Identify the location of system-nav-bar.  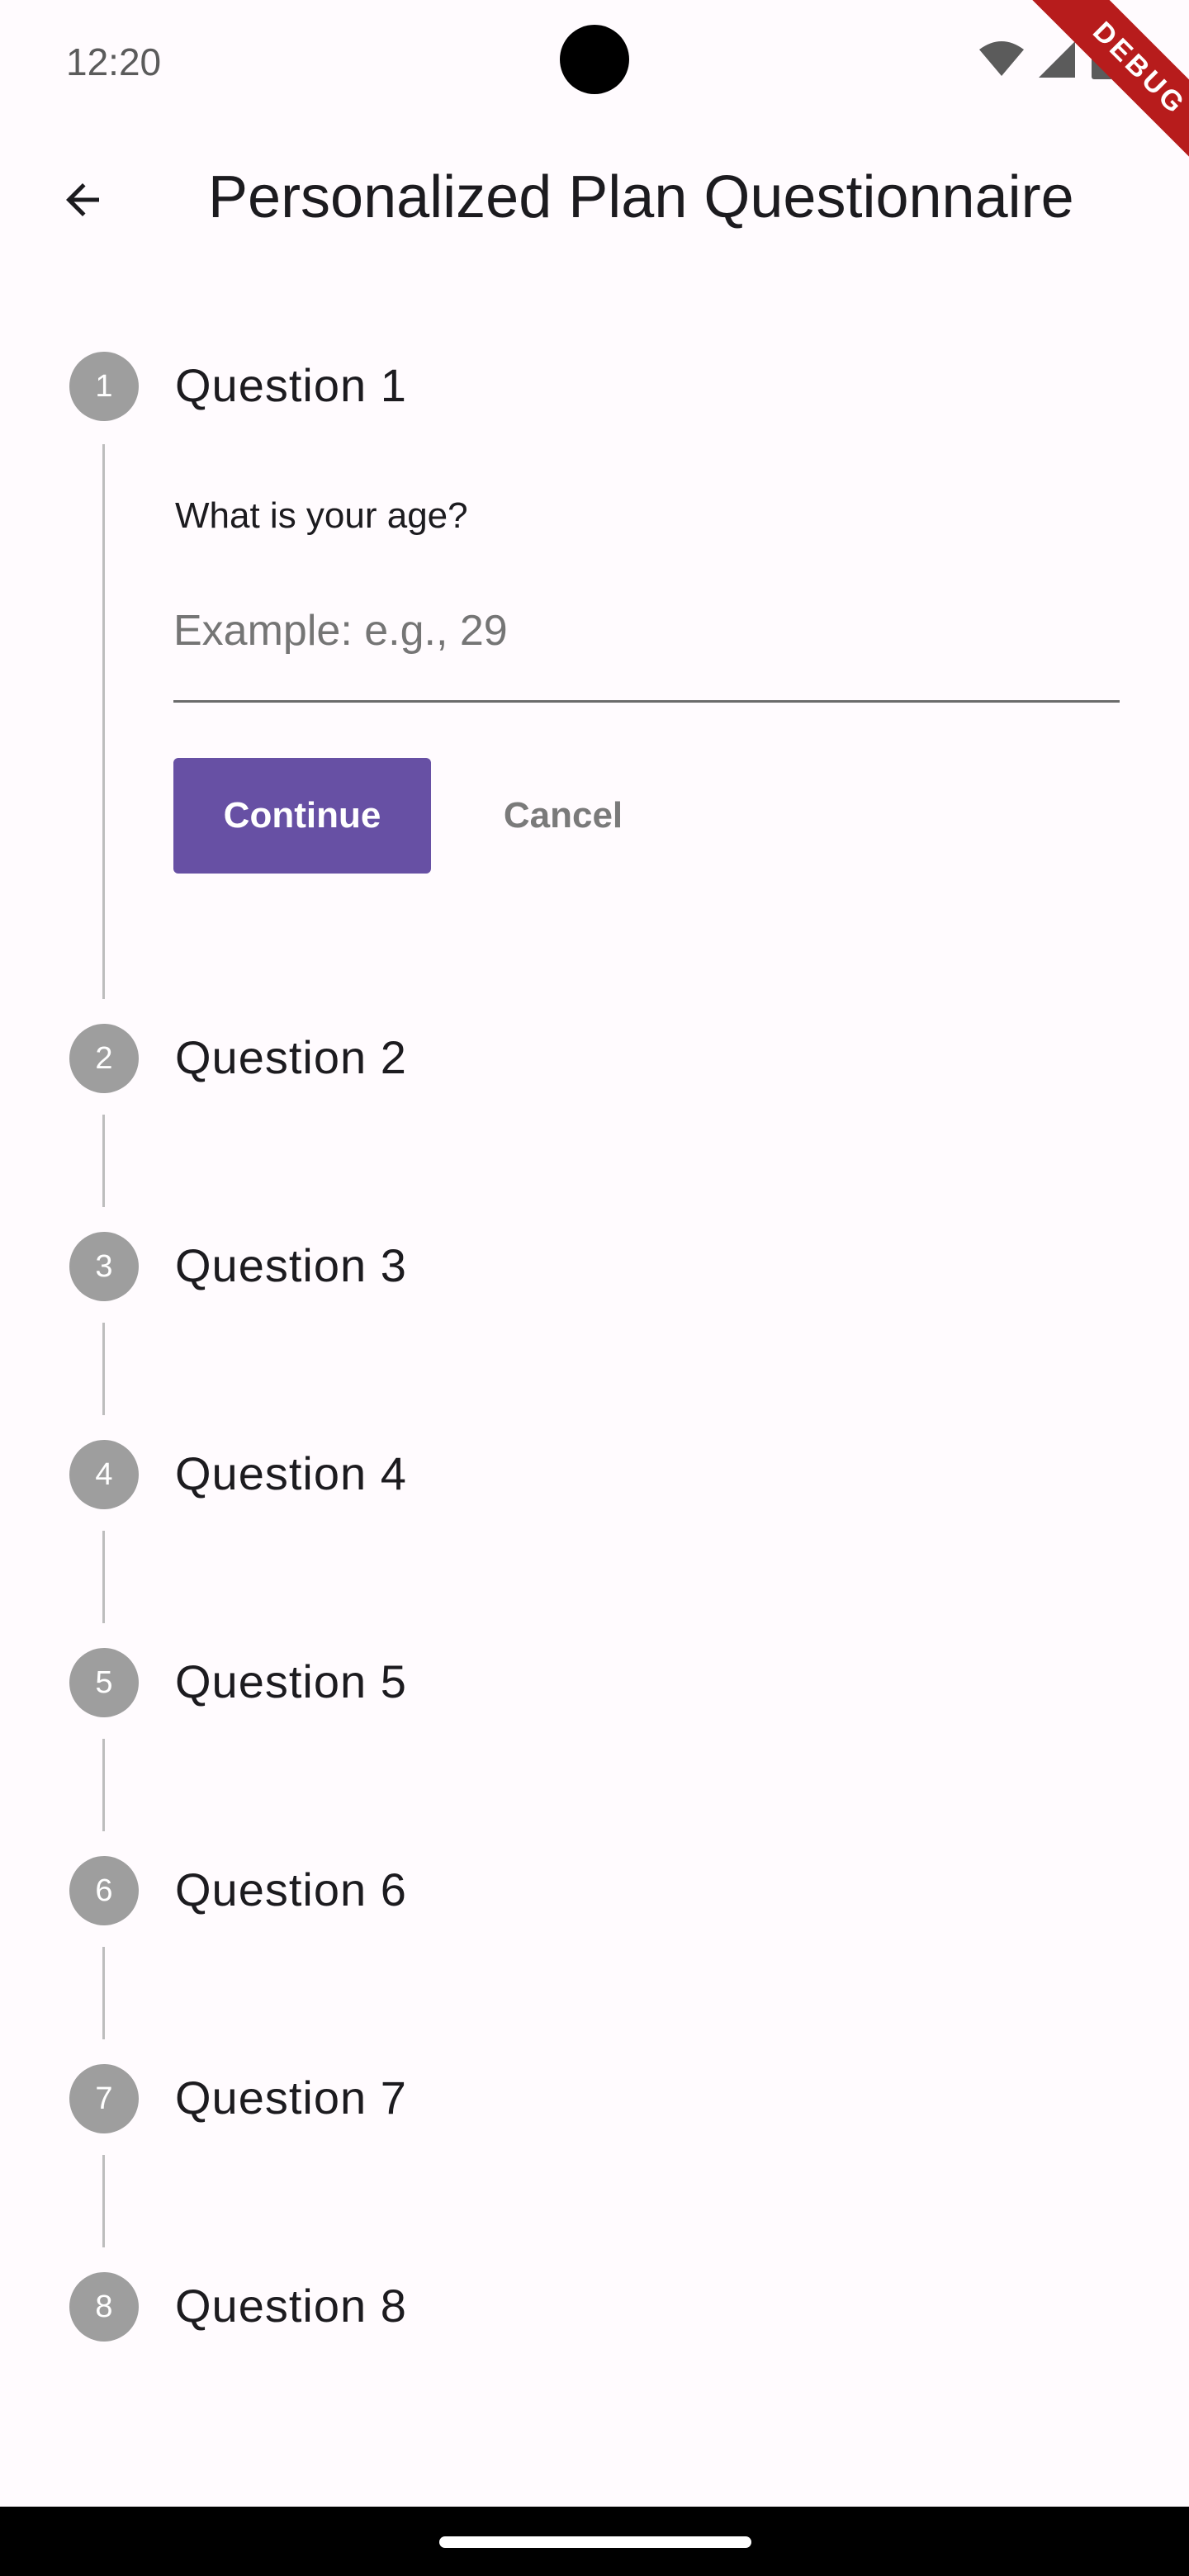
(594, 2541).